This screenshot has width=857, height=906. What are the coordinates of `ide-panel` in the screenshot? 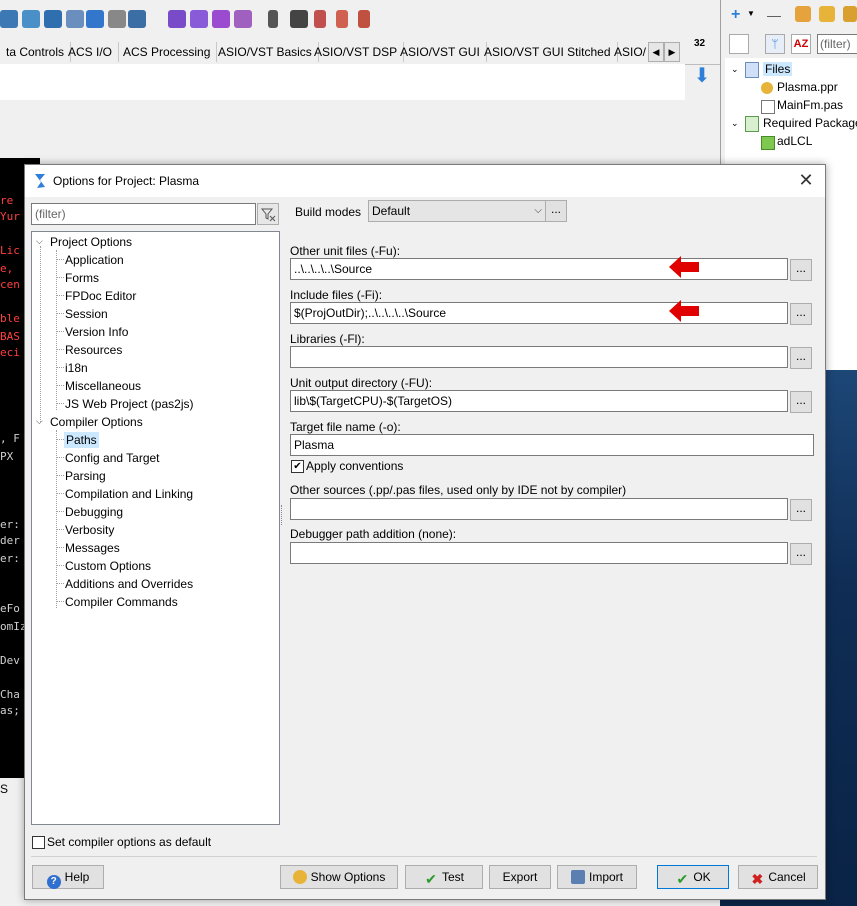 It's located at (360, 129).